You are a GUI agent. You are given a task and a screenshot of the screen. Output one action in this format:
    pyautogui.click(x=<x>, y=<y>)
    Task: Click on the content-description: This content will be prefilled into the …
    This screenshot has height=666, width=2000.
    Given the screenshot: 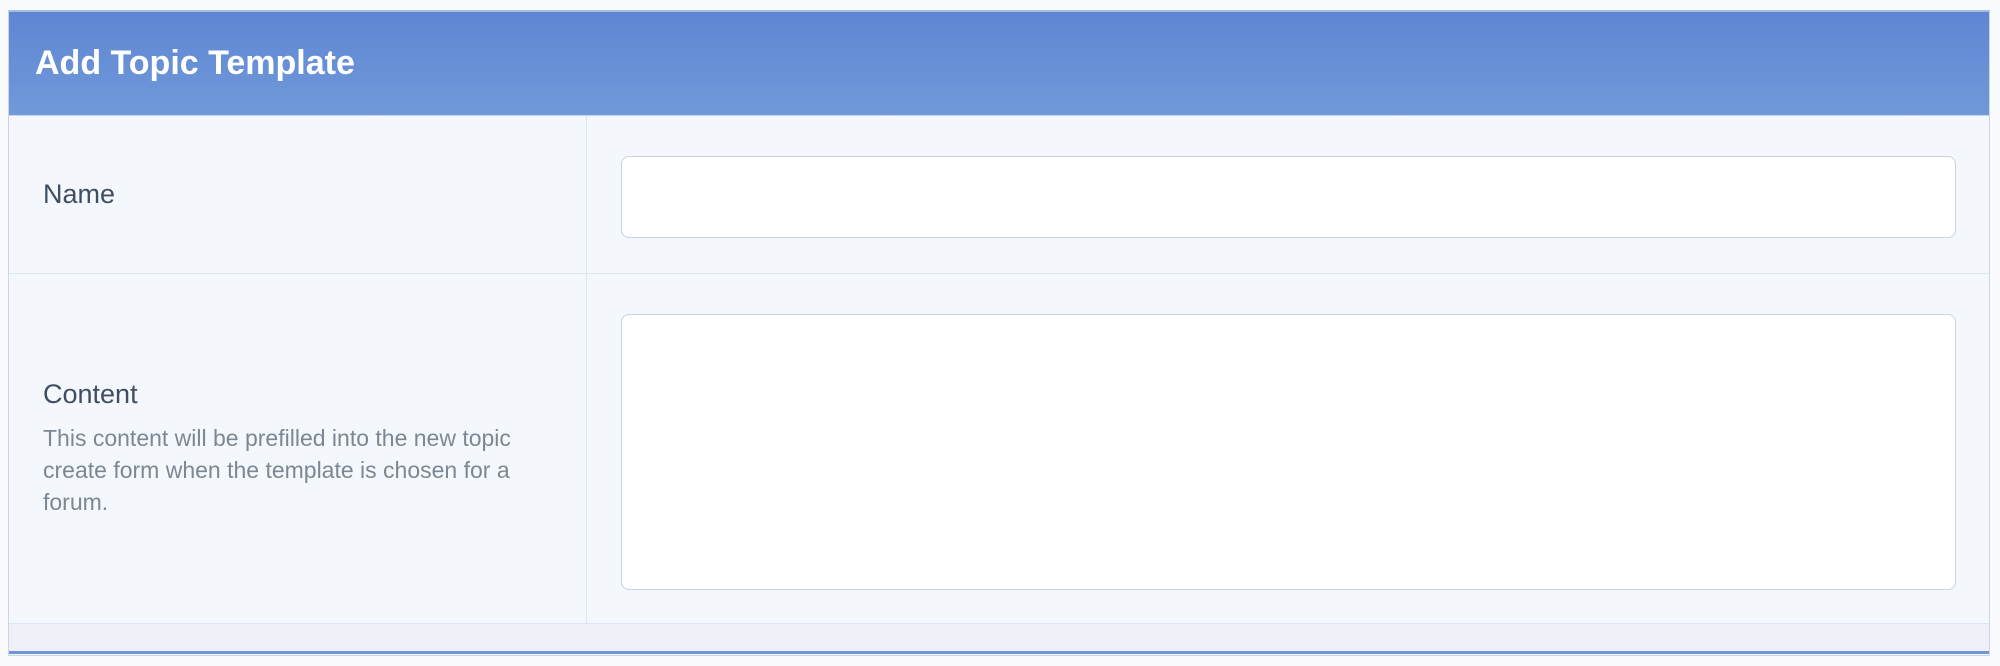 What is the action you would take?
    pyautogui.click(x=277, y=470)
    